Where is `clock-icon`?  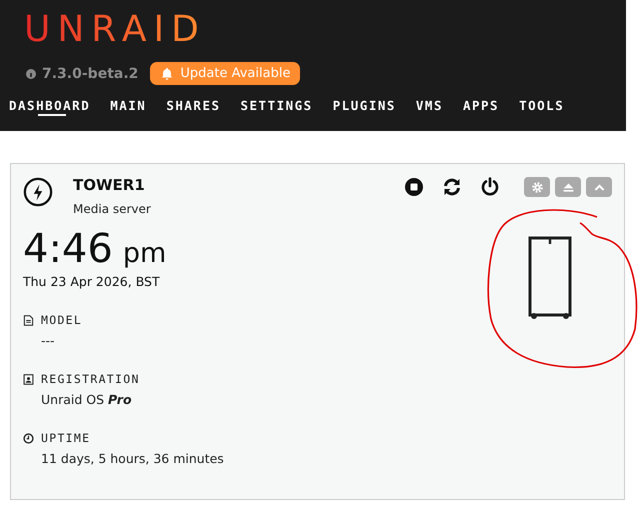
clock-icon is located at coordinates (28, 438).